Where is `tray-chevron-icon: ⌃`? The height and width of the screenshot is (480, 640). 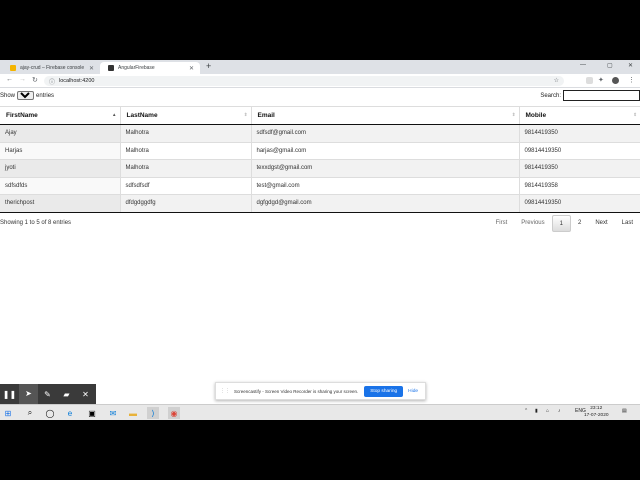
tray-chevron-icon: ⌃ is located at coordinates (526, 411).